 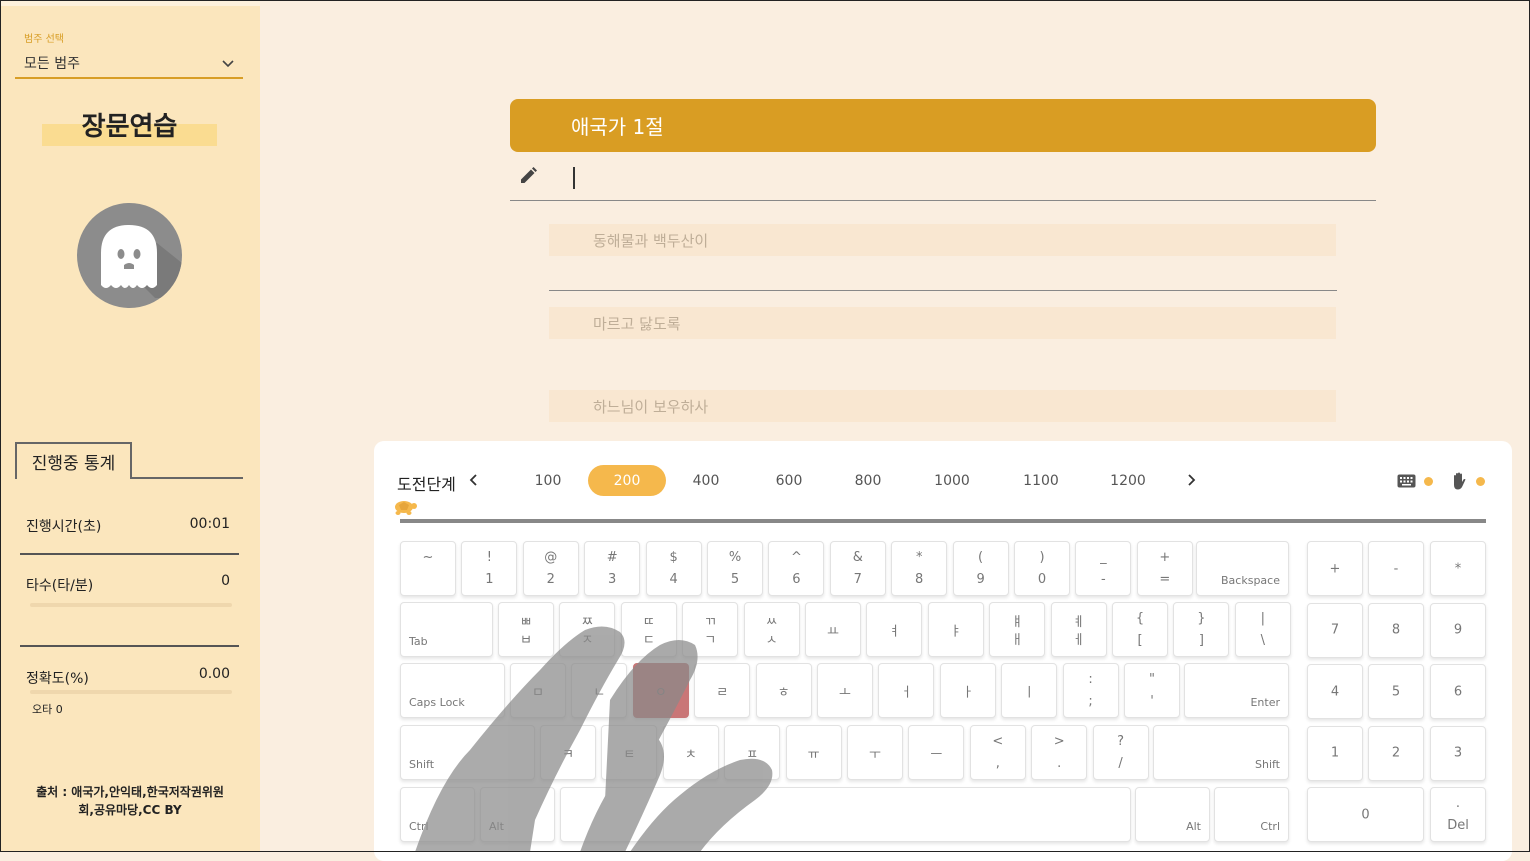 I want to click on key-label: ㅏ, so click(x=967, y=692).